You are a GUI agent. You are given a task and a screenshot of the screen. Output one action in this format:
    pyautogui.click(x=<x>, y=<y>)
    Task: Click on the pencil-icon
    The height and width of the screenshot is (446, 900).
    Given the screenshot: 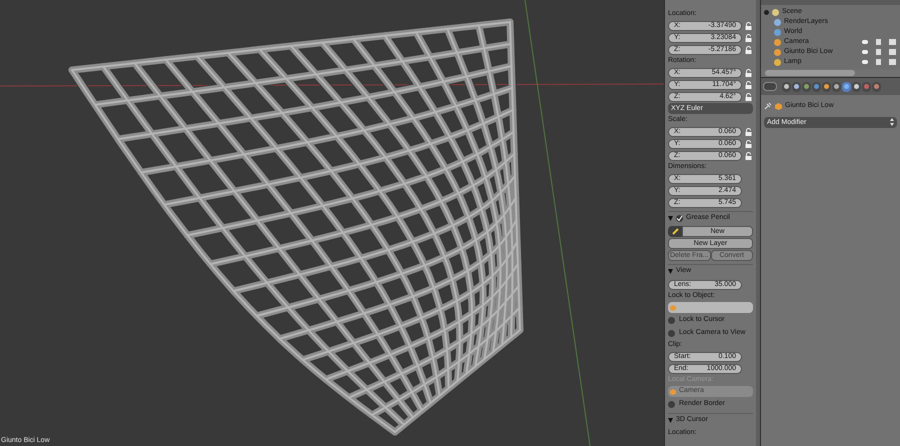 What is the action you would take?
    pyautogui.click(x=675, y=231)
    